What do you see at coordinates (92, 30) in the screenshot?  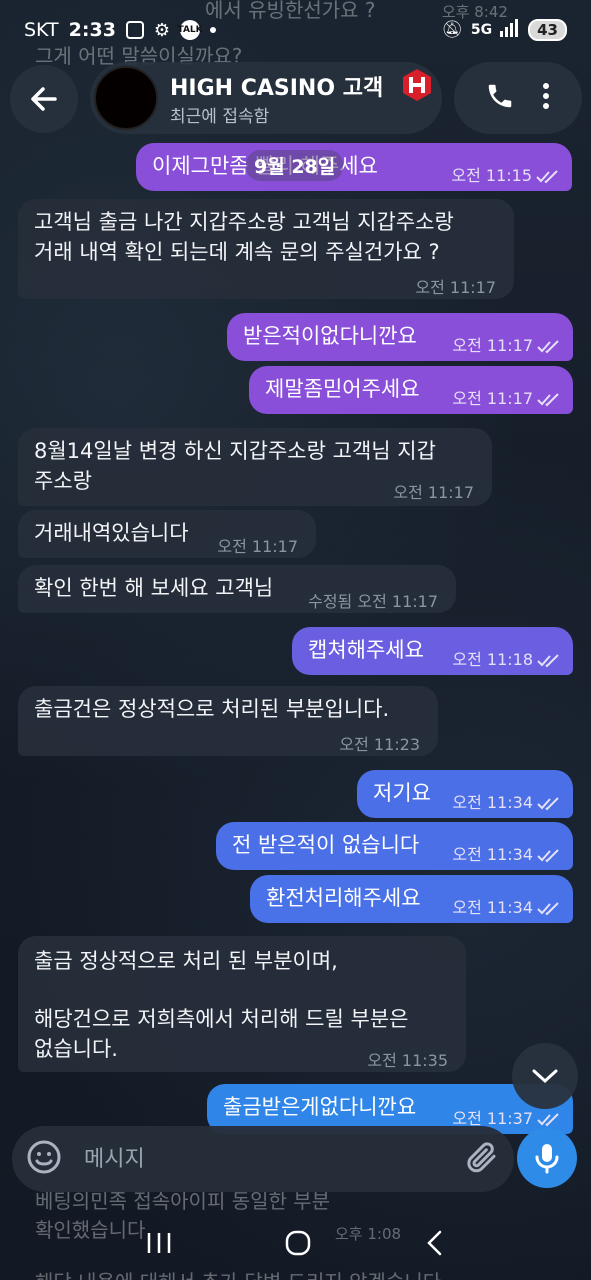 I see `clock: 2:33` at bounding box center [92, 30].